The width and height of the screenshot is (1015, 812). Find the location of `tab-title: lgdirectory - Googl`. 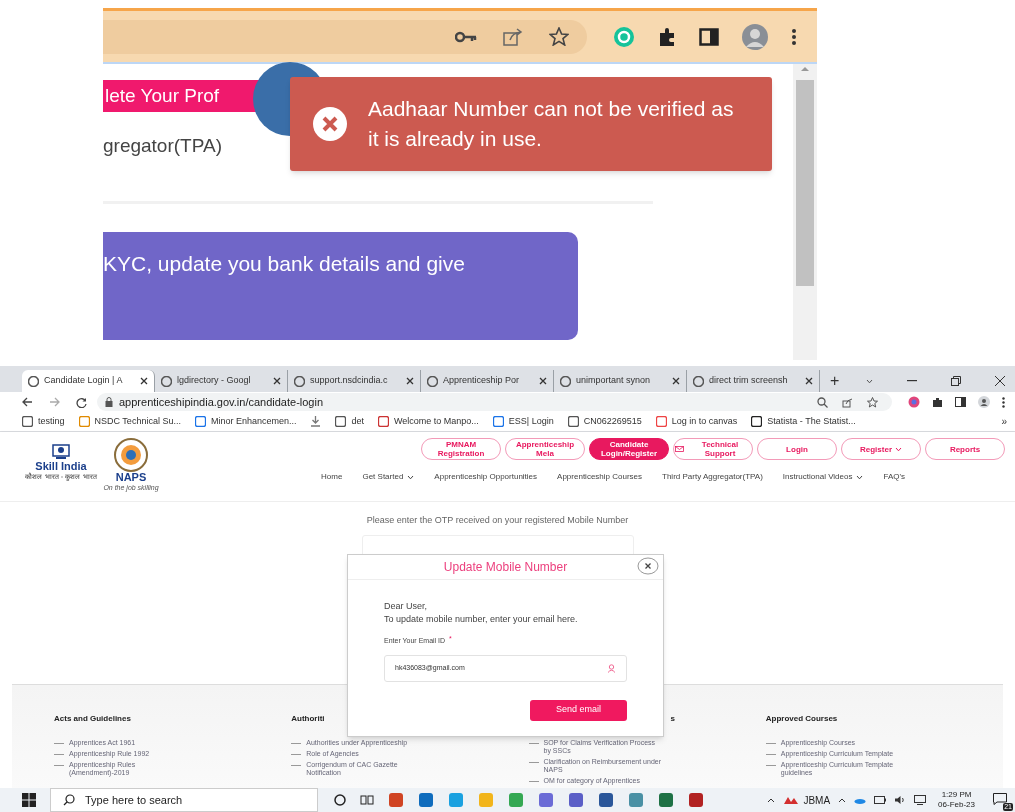

tab-title: lgdirectory - Googl is located at coordinates (214, 381).